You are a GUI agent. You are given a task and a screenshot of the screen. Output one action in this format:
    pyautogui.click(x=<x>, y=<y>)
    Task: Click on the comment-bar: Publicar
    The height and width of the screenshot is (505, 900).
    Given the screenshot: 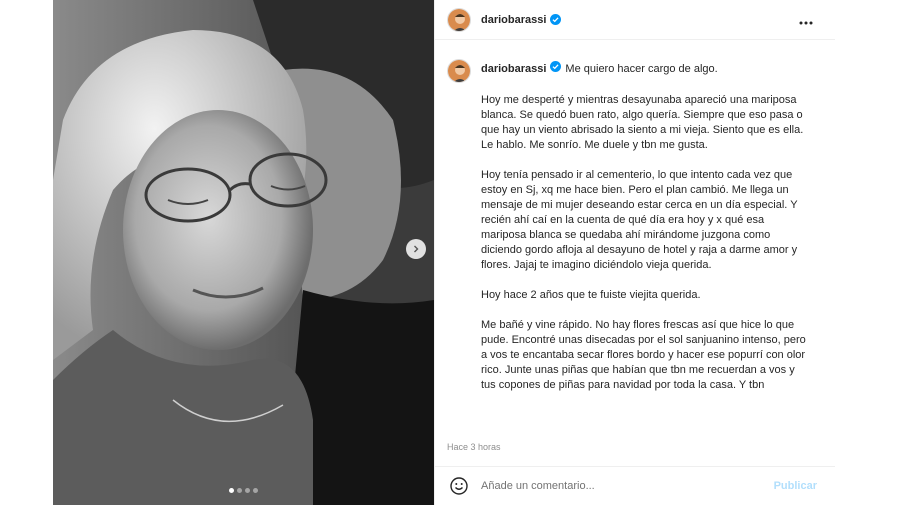 What is the action you would take?
    pyautogui.click(x=635, y=485)
    